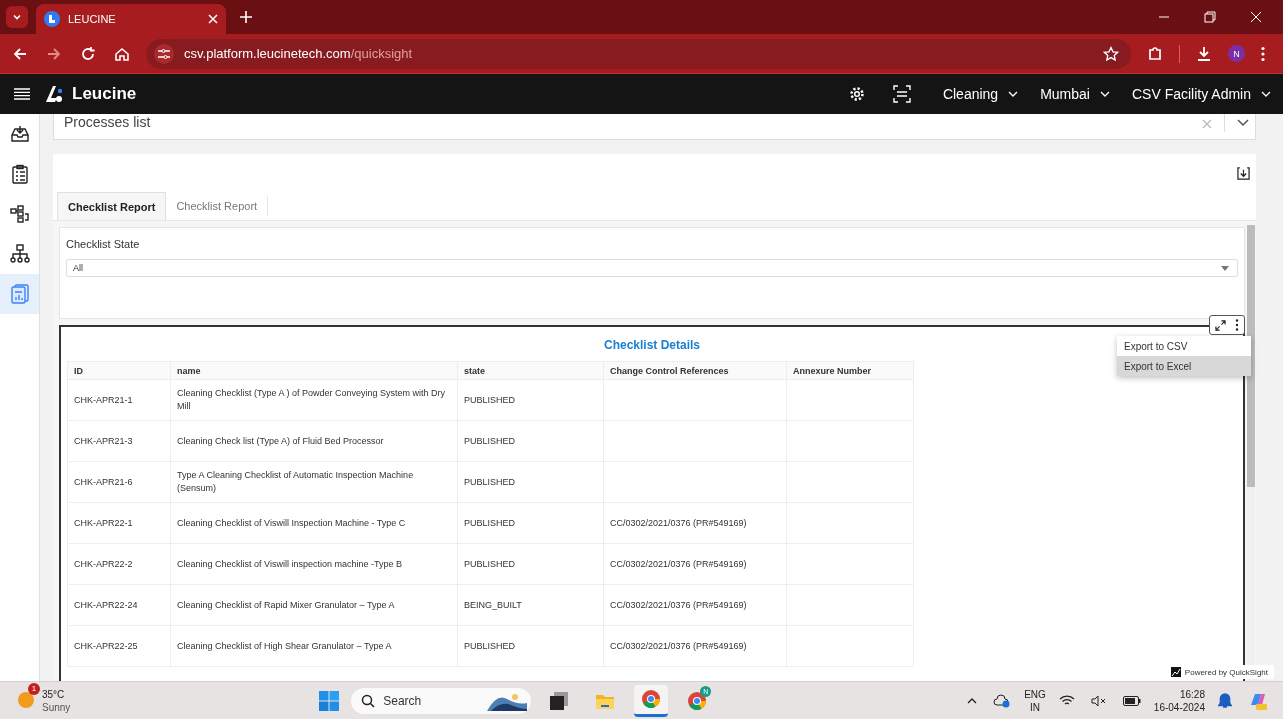 The image size is (1283, 719). I want to click on table-cell: Cleaning Checklist (Type A ) of Powder Conveying System with Dry Mill, so click(314, 400).